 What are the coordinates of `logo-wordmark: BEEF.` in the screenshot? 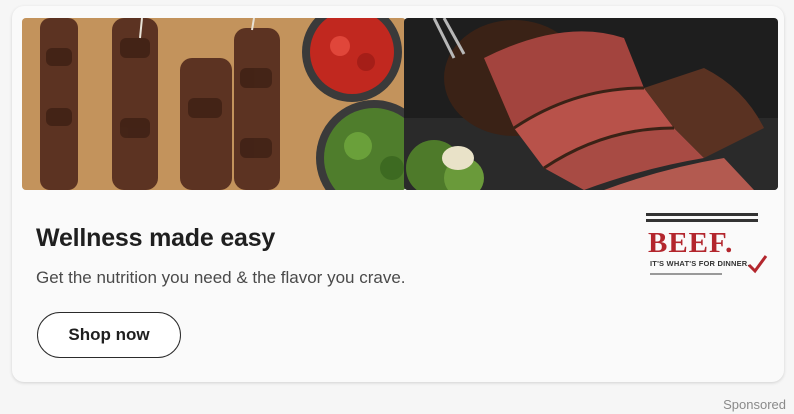 It's located at (691, 243).